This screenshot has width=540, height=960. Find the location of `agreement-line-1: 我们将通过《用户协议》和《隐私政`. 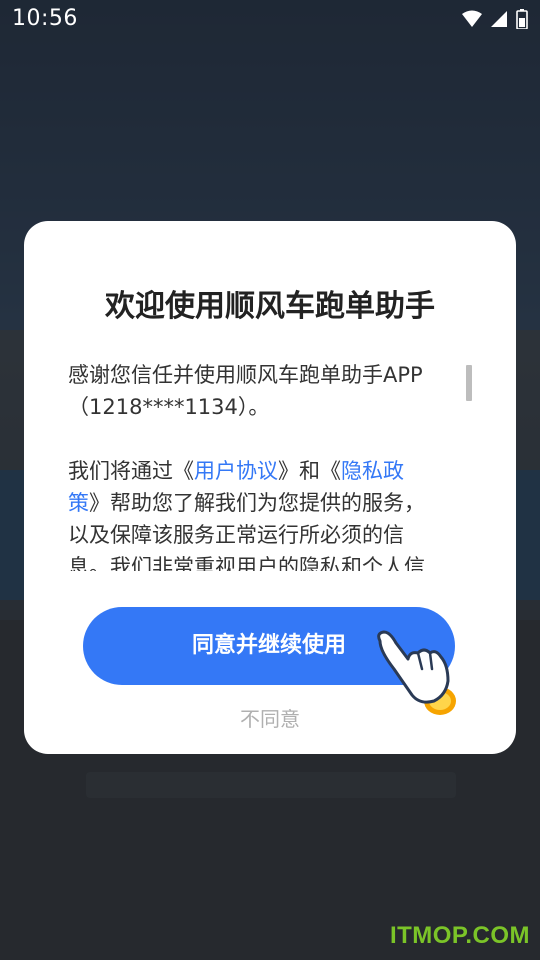

agreement-line-1: 我们将通过《用户协议》和《隐私政 is located at coordinates (268, 471).